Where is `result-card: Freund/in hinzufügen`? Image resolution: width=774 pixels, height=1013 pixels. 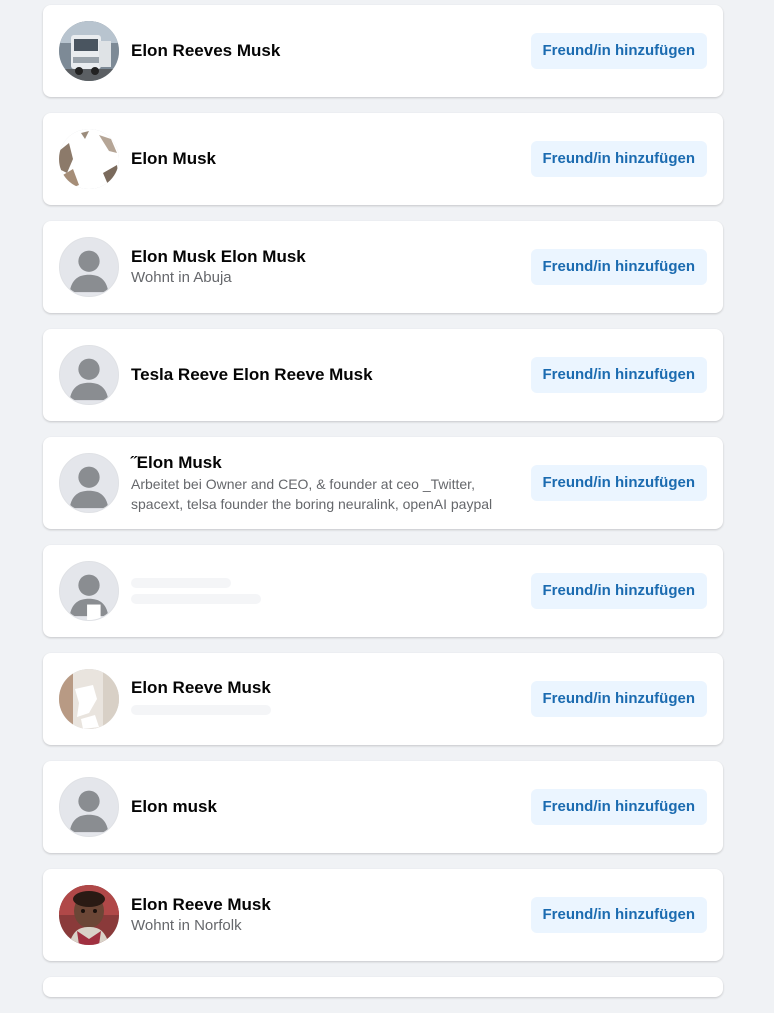 result-card: Freund/in hinzufügen is located at coordinates (383, 591).